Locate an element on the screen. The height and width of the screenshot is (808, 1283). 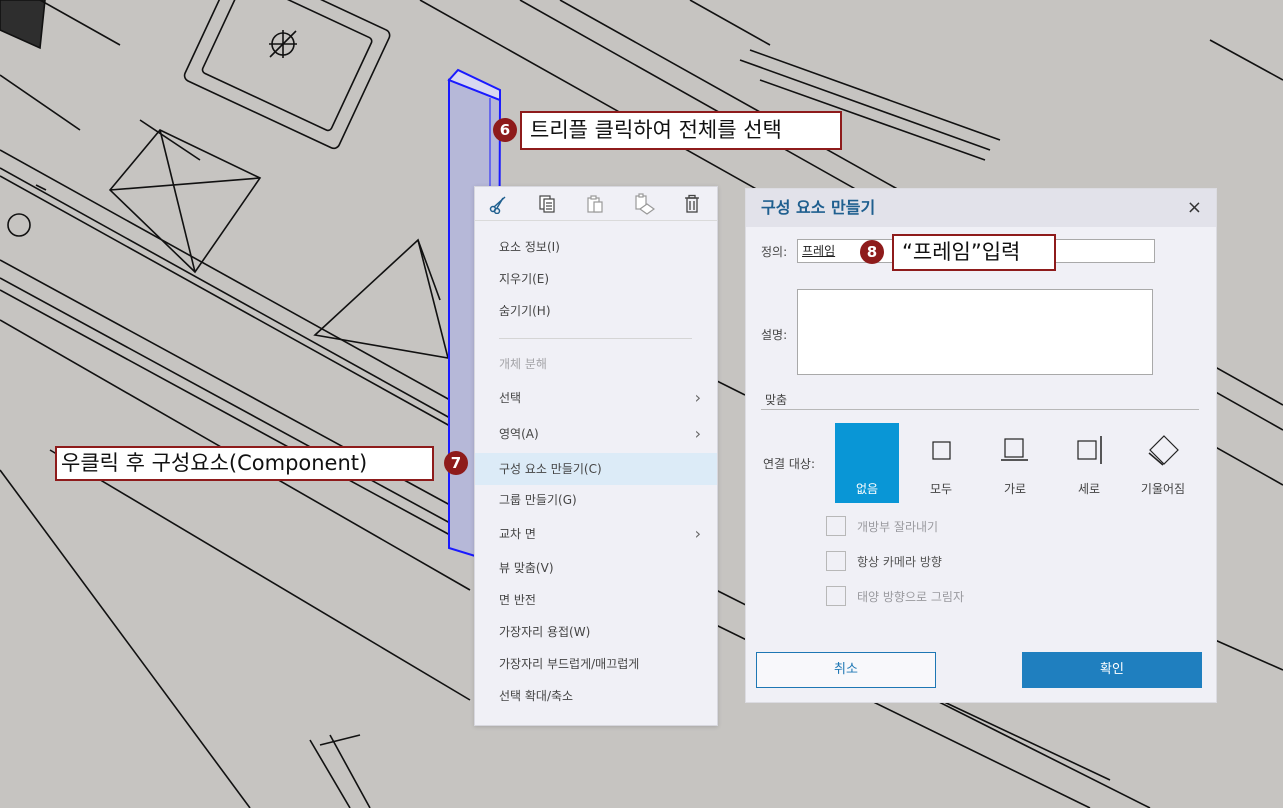
align-option-all: 모두 is located at coordinates (941, 463).